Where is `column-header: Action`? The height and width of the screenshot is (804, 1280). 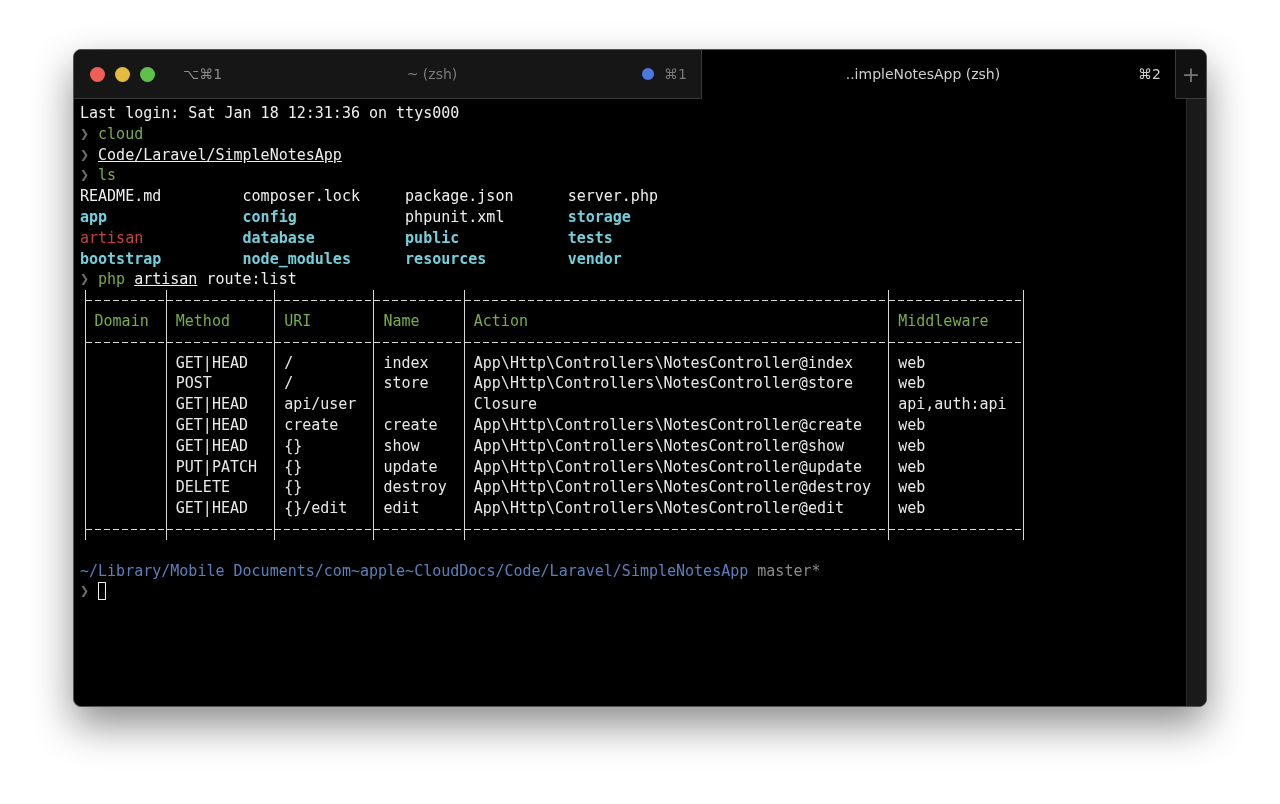
column-header: Action is located at coordinates (500, 320).